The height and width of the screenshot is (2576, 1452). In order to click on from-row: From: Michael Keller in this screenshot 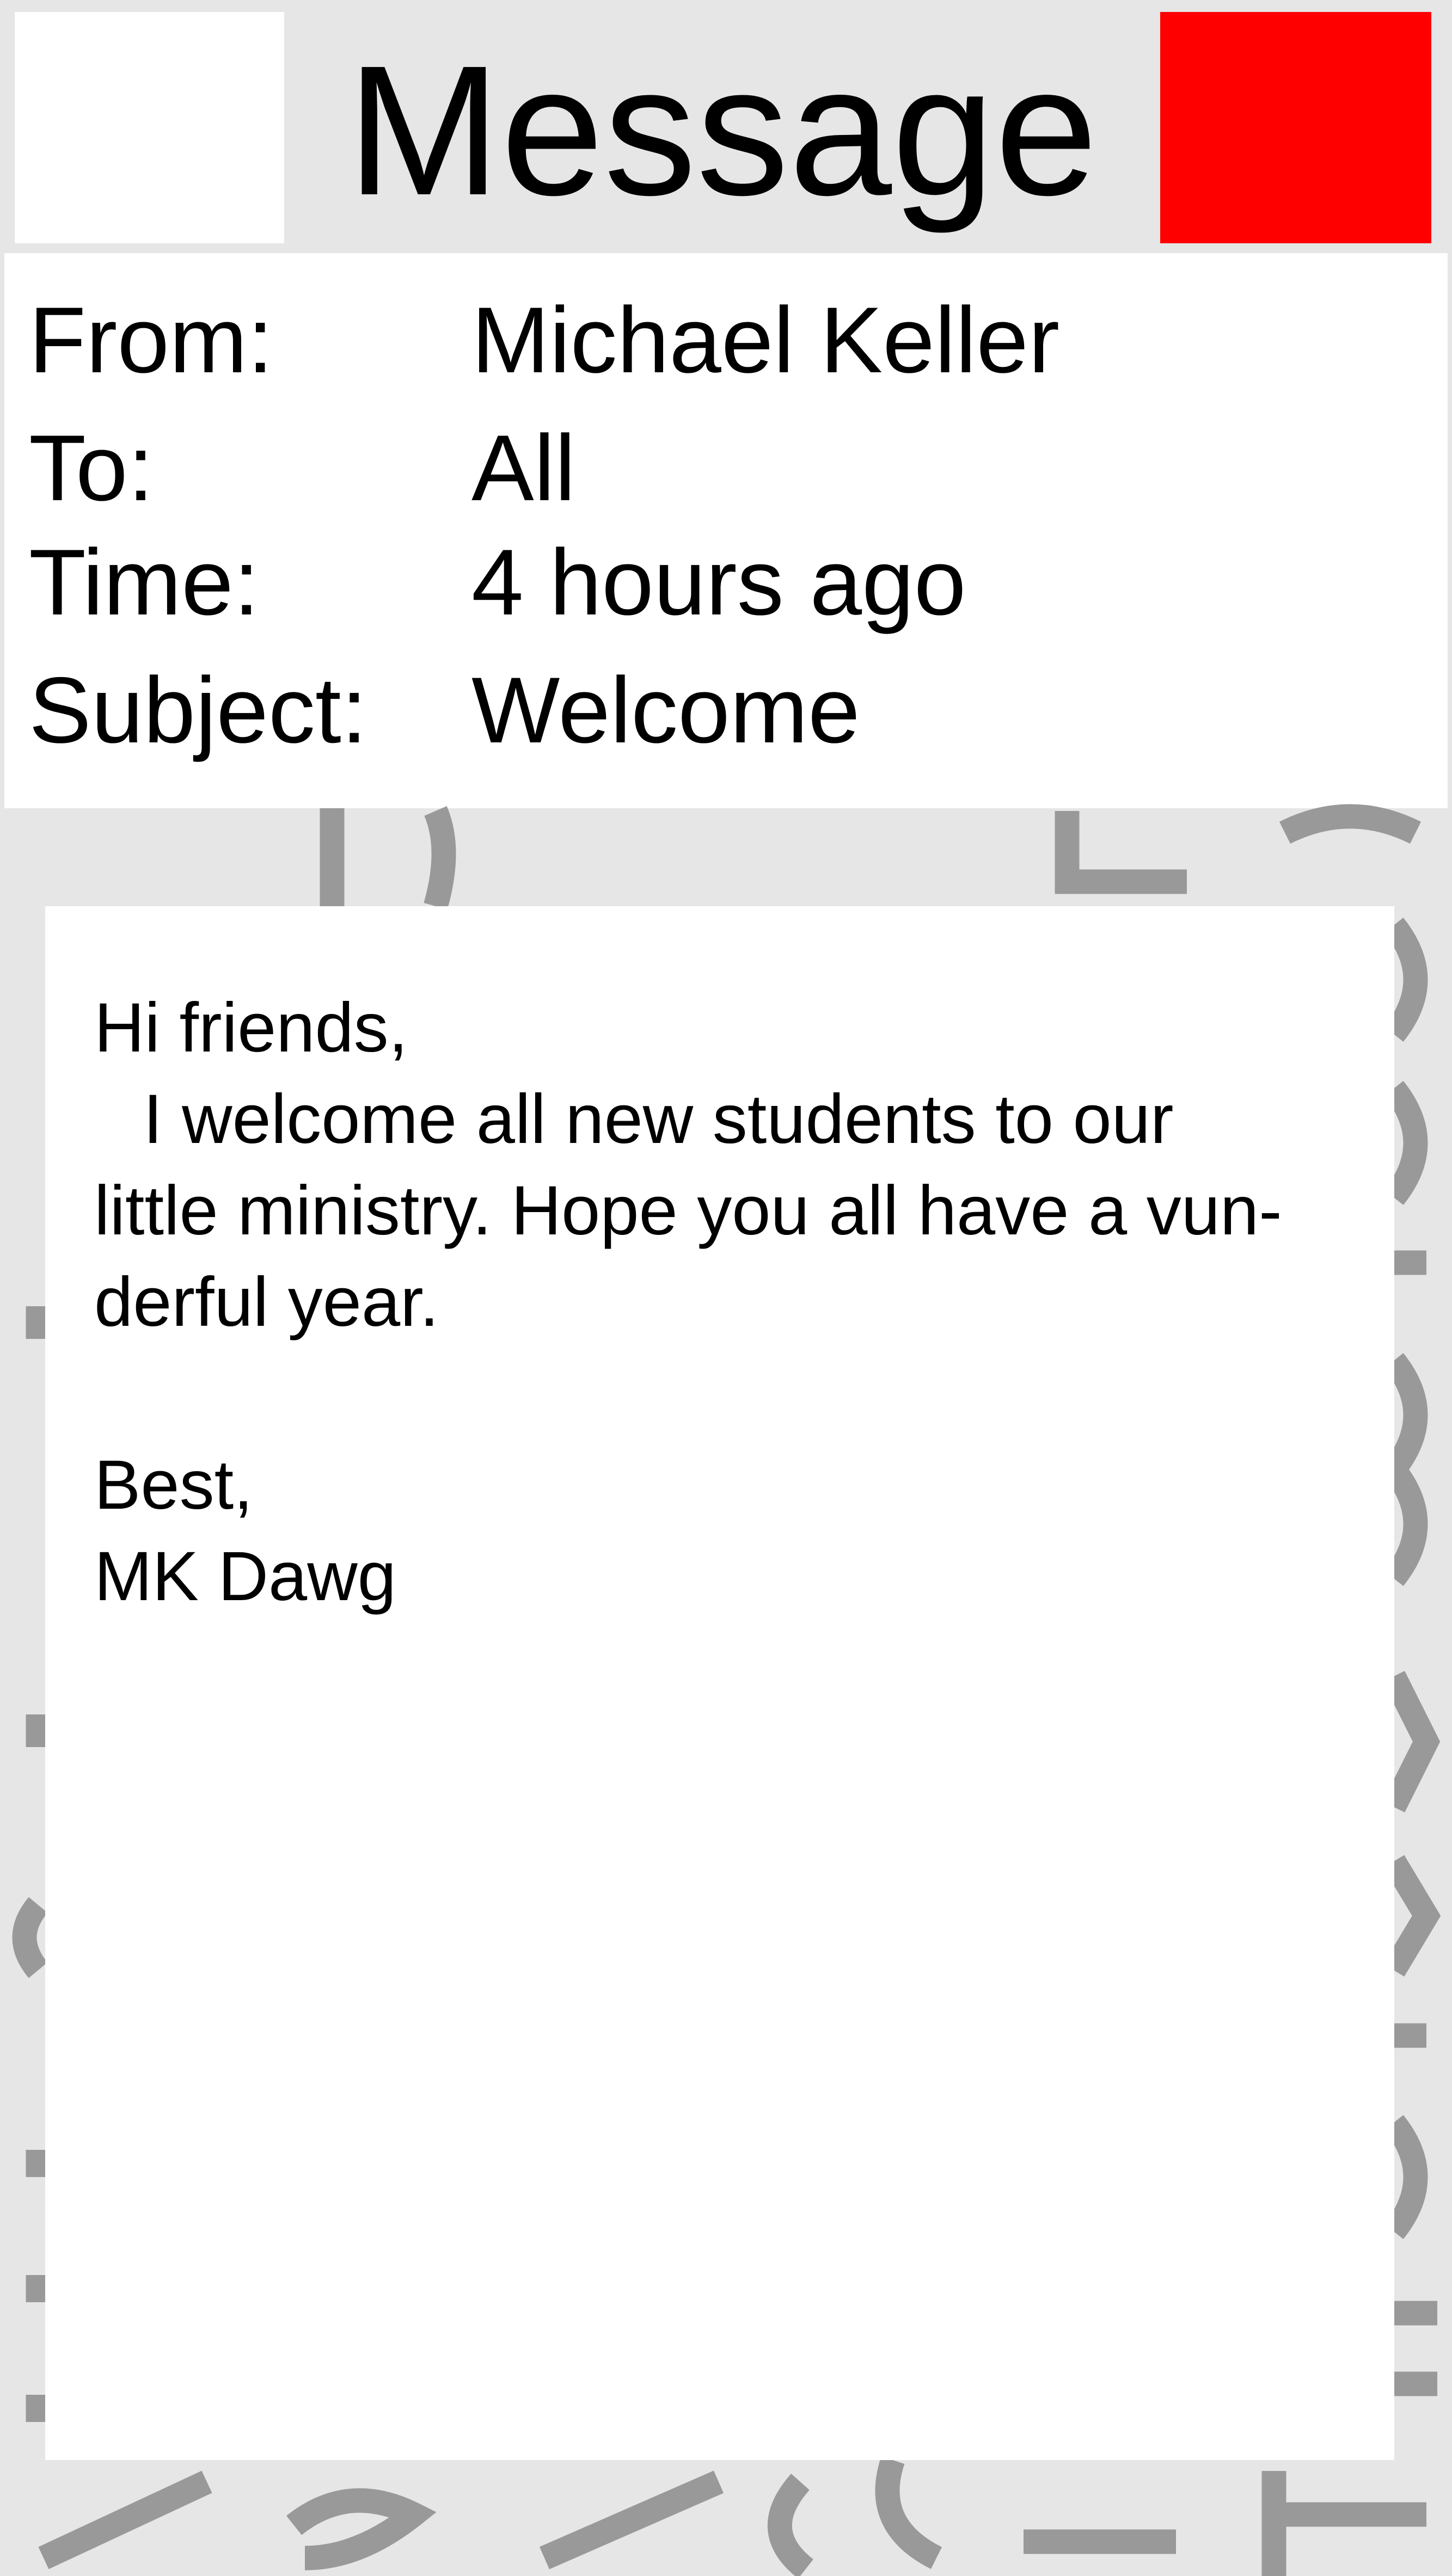, I will do `click(726, 340)`.